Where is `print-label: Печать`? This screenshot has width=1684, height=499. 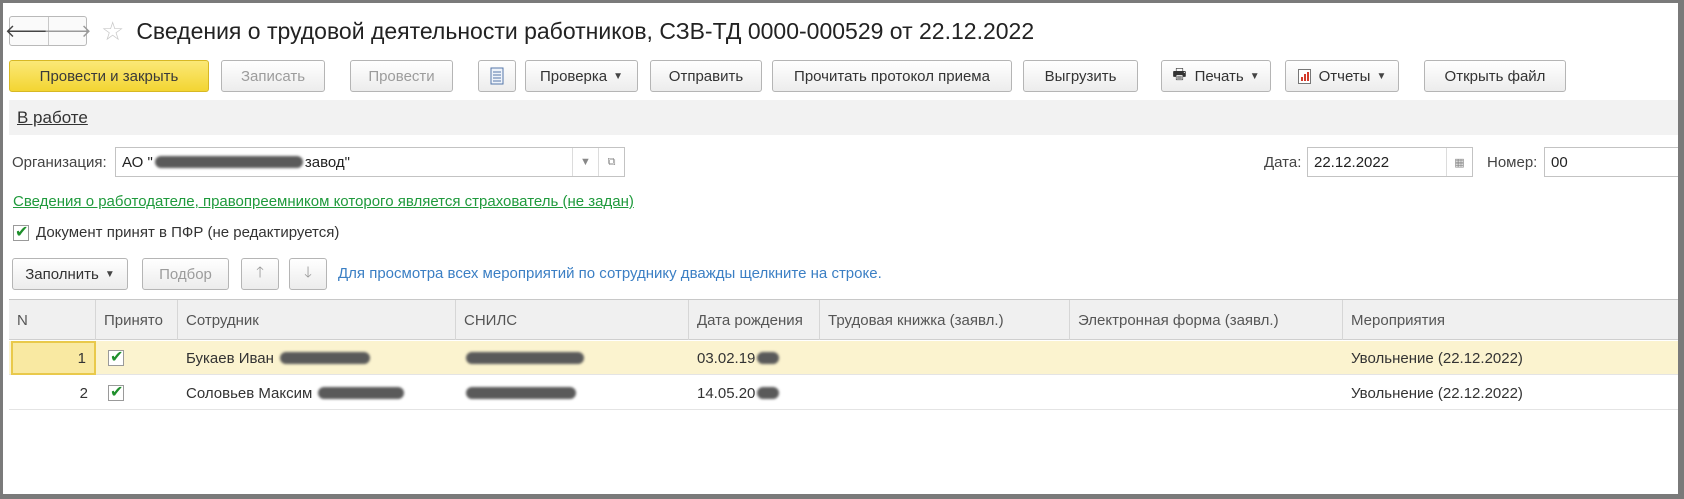 print-label: Печать is located at coordinates (1219, 76).